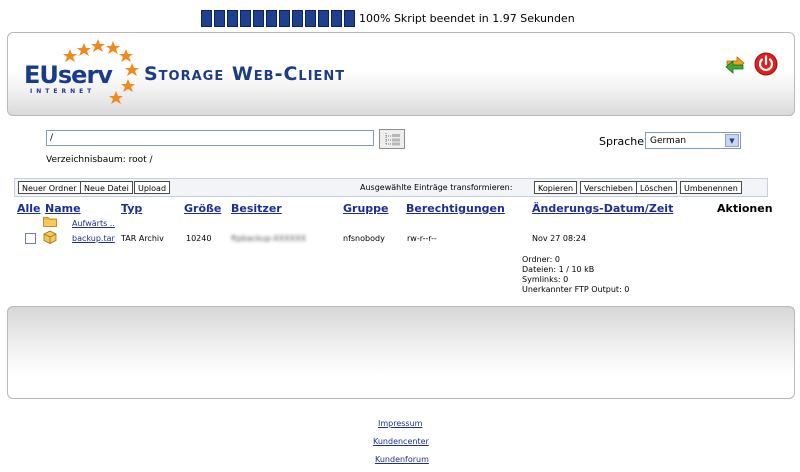 This screenshot has height=472, width=800. Describe the element at coordinates (745, 208) in the screenshot. I see `actions-header: Aktionen` at that location.